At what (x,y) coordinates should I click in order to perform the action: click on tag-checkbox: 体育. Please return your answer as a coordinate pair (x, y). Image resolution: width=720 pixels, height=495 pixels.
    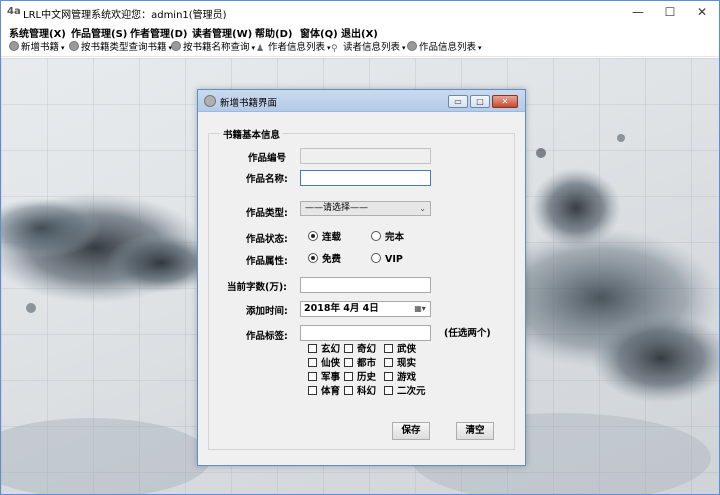
    Looking at the image, I should click on (324, 391).